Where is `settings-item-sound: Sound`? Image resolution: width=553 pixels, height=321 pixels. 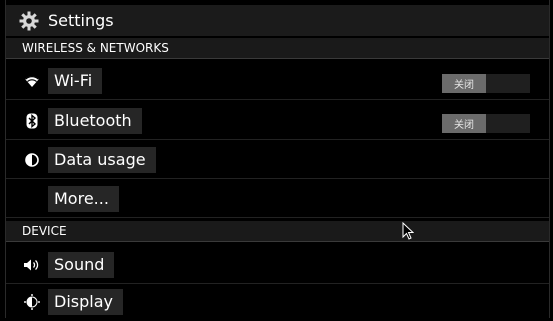 settings-item-sound: Sound is located at coordinates (277, 265).